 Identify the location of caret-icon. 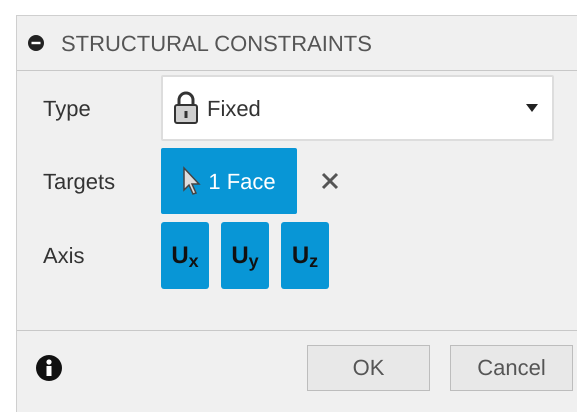
(532, 108).